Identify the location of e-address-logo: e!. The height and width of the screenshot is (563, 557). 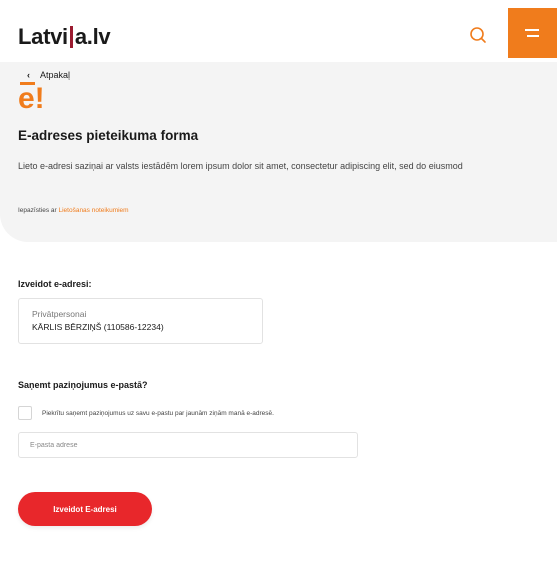
(31, 98).